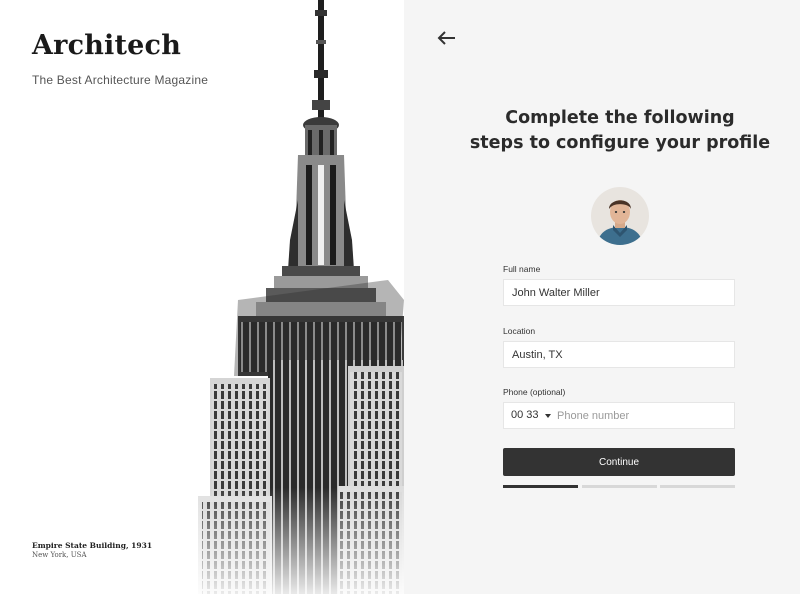 The width and height of the screenshot is (800, 594). I want to click on country-code-select: 00 33, so click(525, 415).